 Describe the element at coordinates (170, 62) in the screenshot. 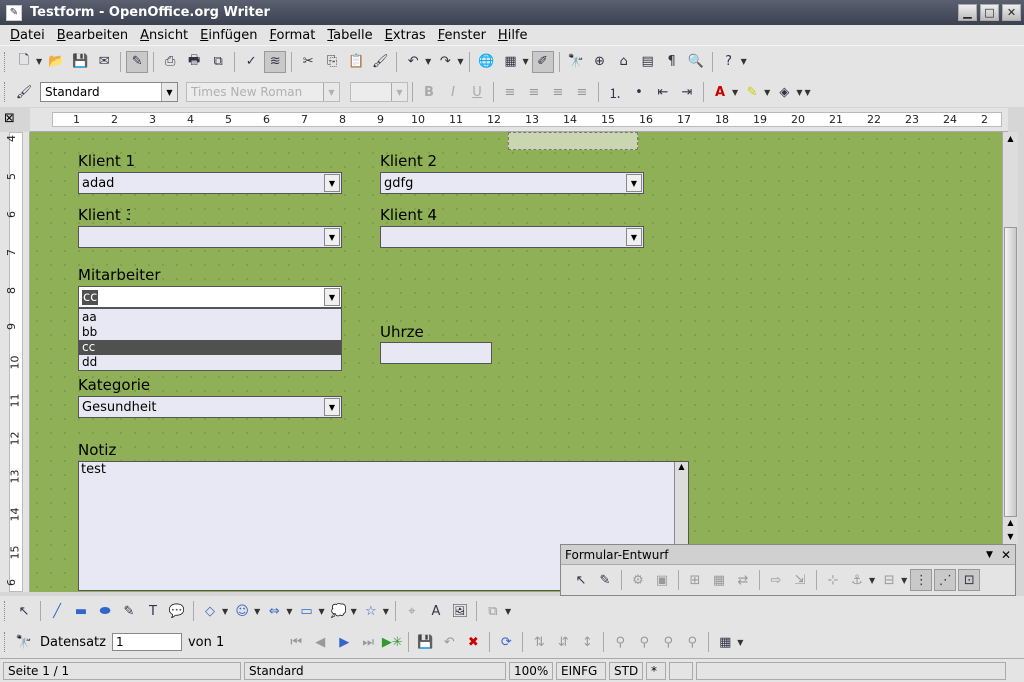

I see `export-pdf-icon: ⎙` at that location.